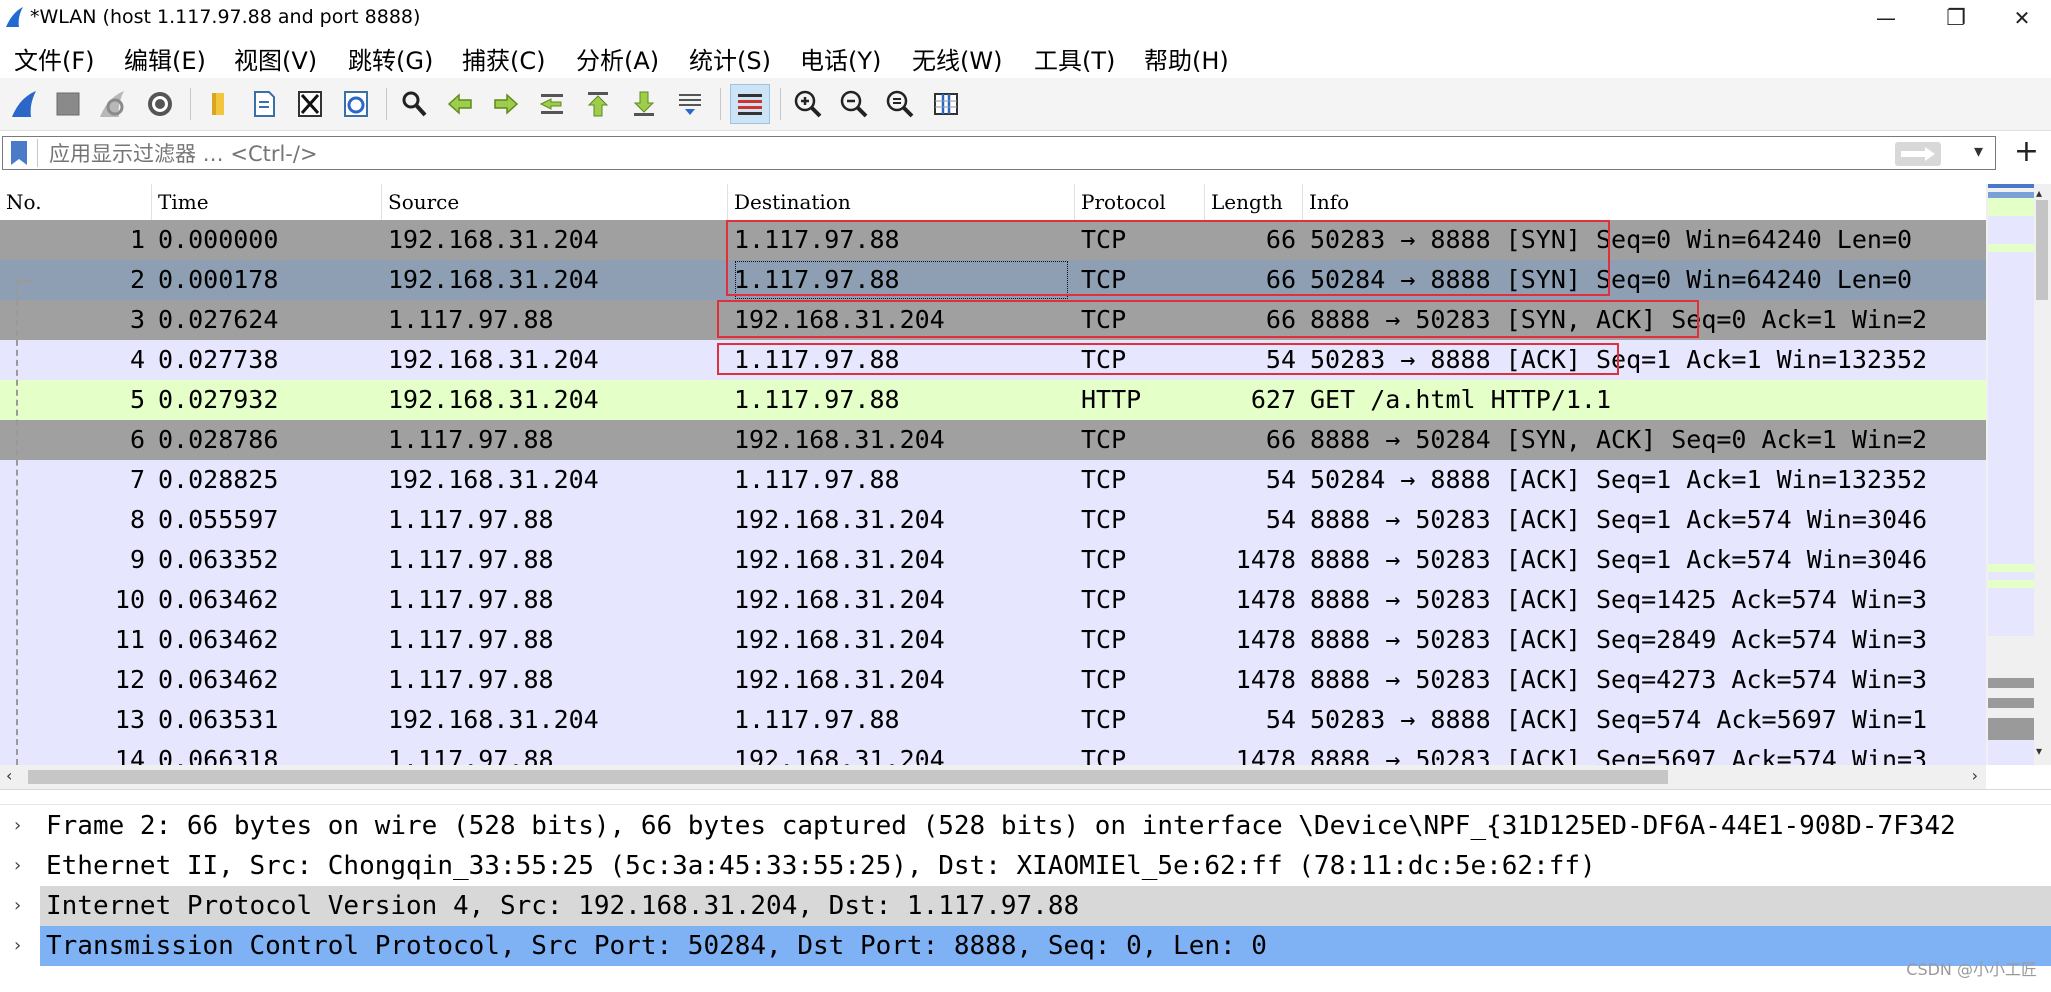  What do you see at coordinates (2039, 751) in the screenshot?
I see `scroll-down-icon: ▾` at bounding box center [2039, 751].